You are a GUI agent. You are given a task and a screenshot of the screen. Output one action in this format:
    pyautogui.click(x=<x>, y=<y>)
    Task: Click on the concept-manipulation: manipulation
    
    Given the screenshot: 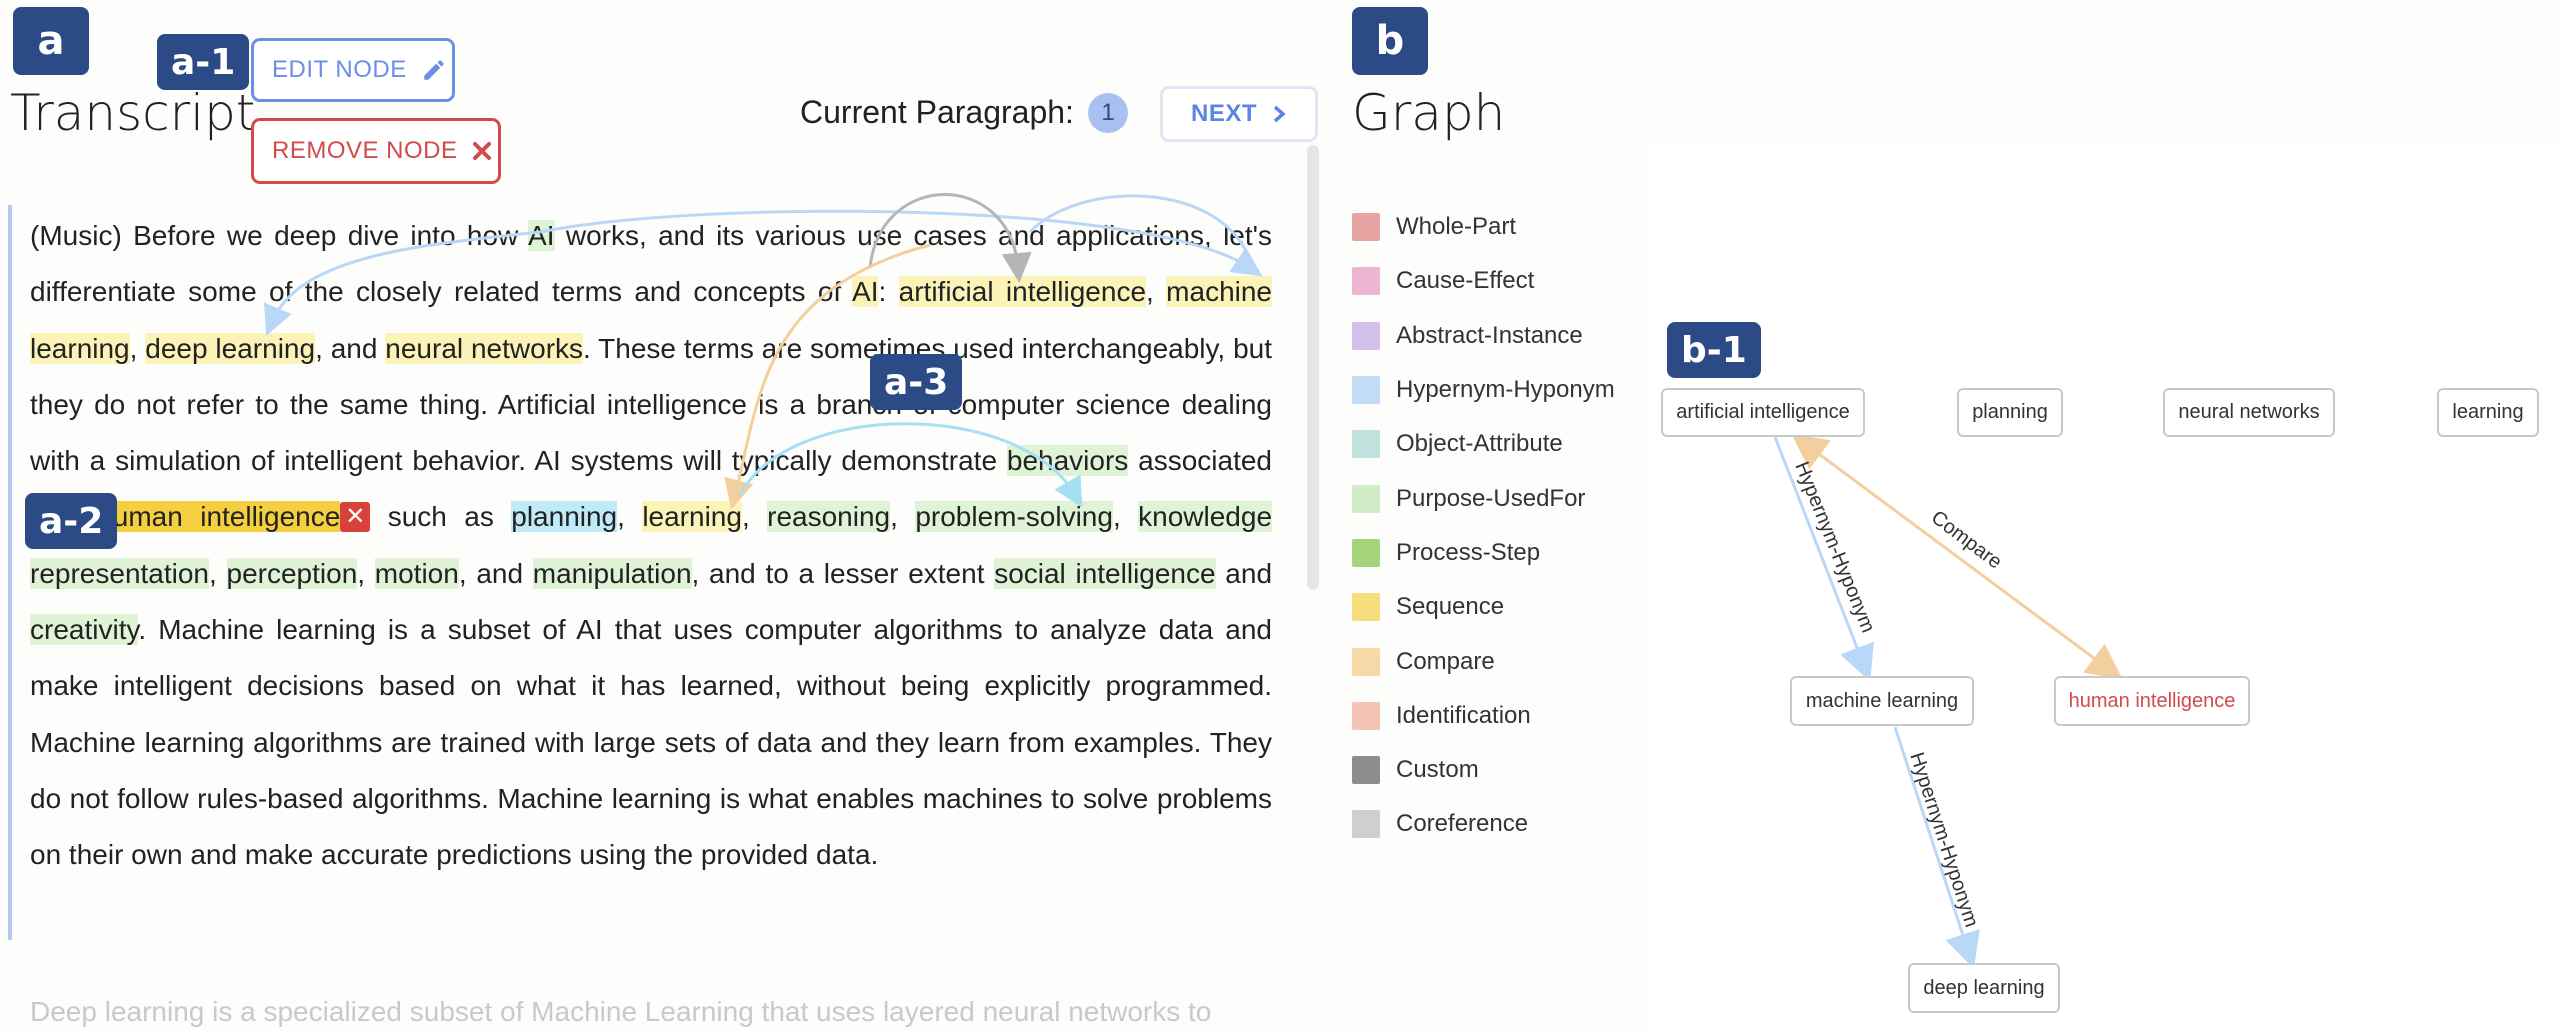 What is the action you would take?
    pyautogui.click(x=612, y=573)
    